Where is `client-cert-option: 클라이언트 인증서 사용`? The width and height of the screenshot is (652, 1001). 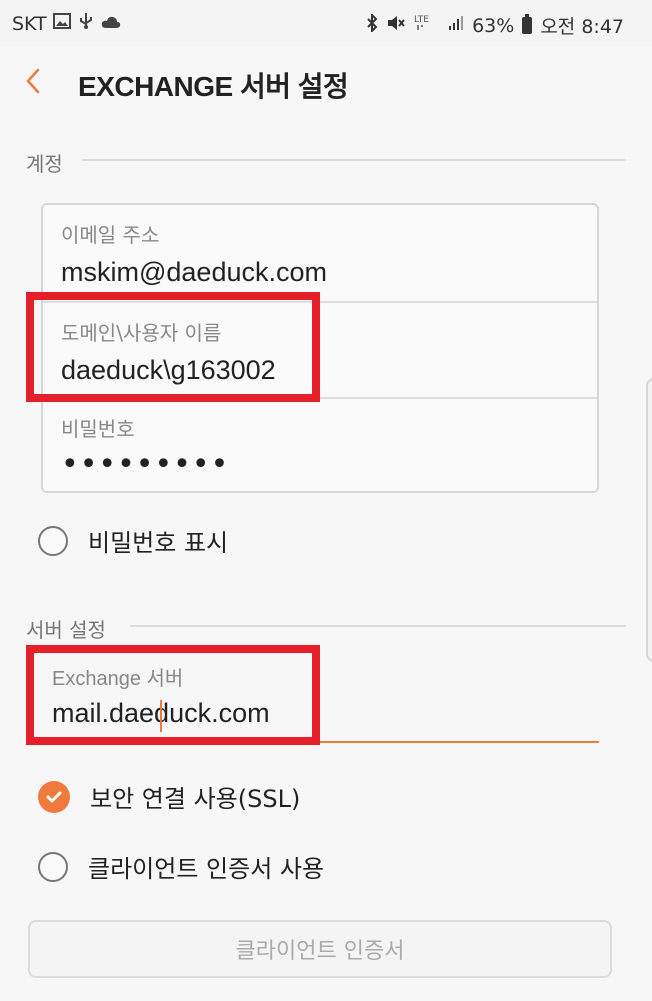 client-cert-option: 클라이언트 인증서 사용 is located at coordinates (181, 866).